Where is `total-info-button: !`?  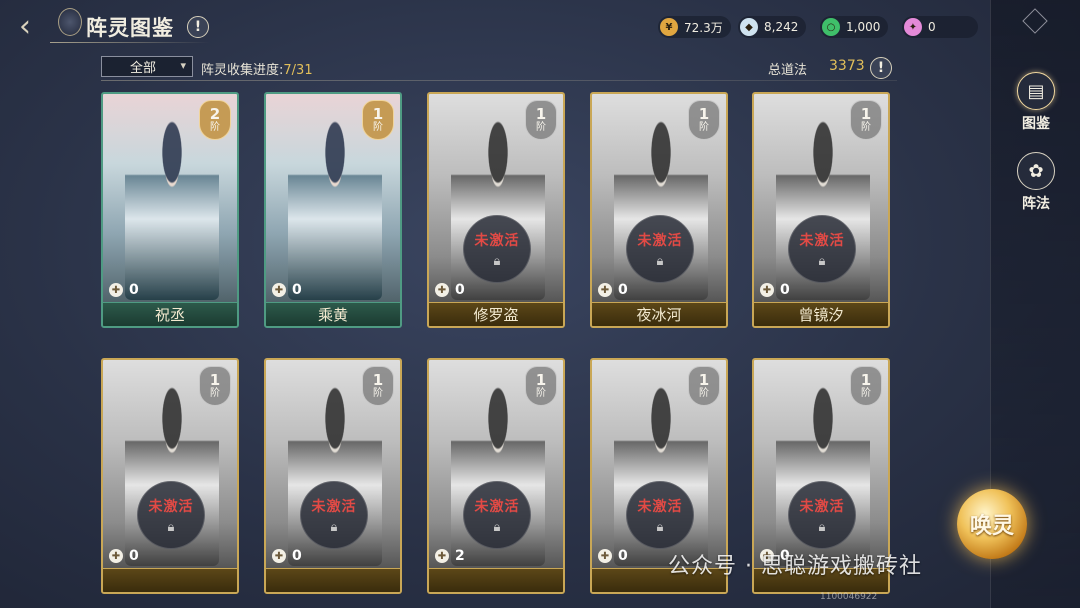
total-info-button: ! is located at coordinates (881, 68).